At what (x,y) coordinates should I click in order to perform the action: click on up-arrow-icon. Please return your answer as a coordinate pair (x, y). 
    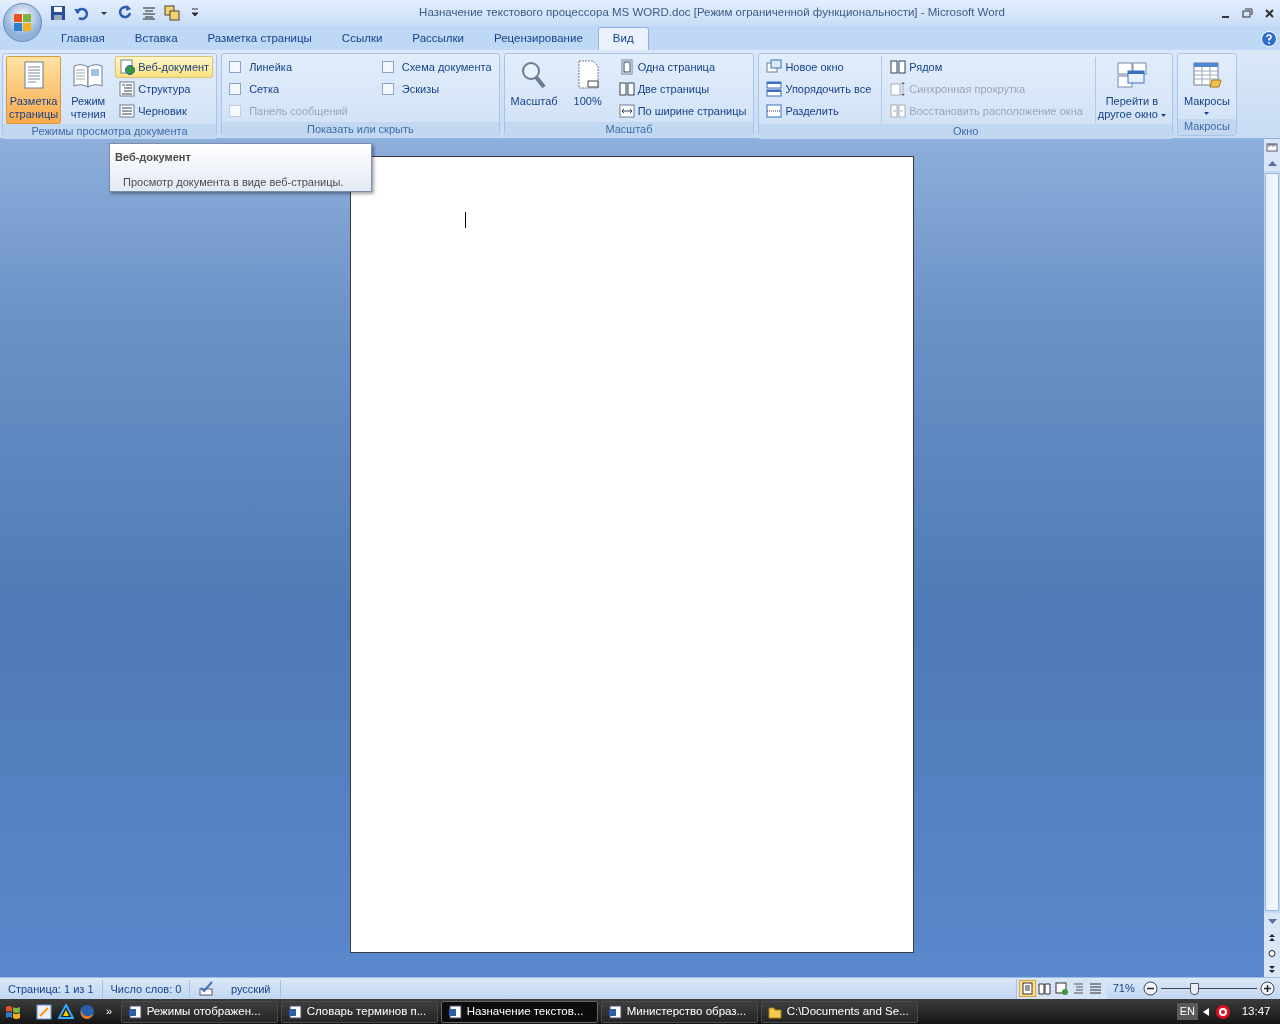
    Looking at the image, I should click on (1272, 163).